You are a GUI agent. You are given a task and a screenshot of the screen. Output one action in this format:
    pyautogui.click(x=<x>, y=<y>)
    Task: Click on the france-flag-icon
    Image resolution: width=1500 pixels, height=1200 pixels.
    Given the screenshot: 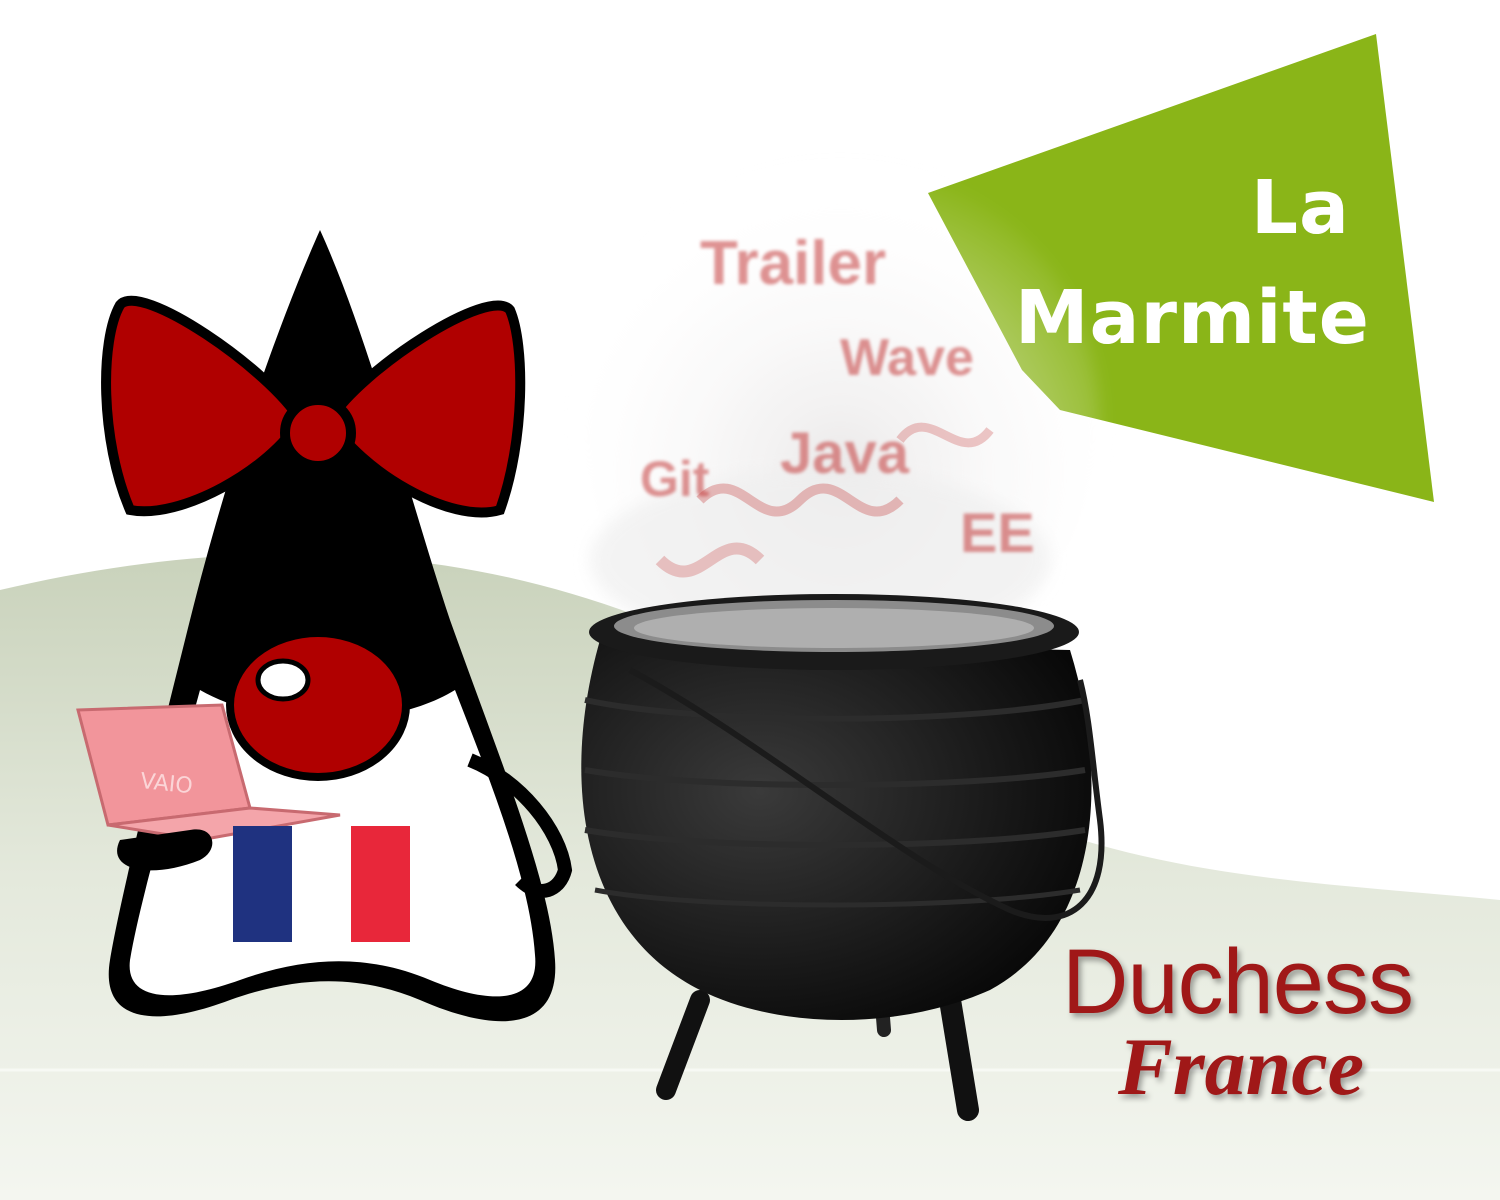 What is the action you would take?
    pyautogui.click(x=321, y=884)
    